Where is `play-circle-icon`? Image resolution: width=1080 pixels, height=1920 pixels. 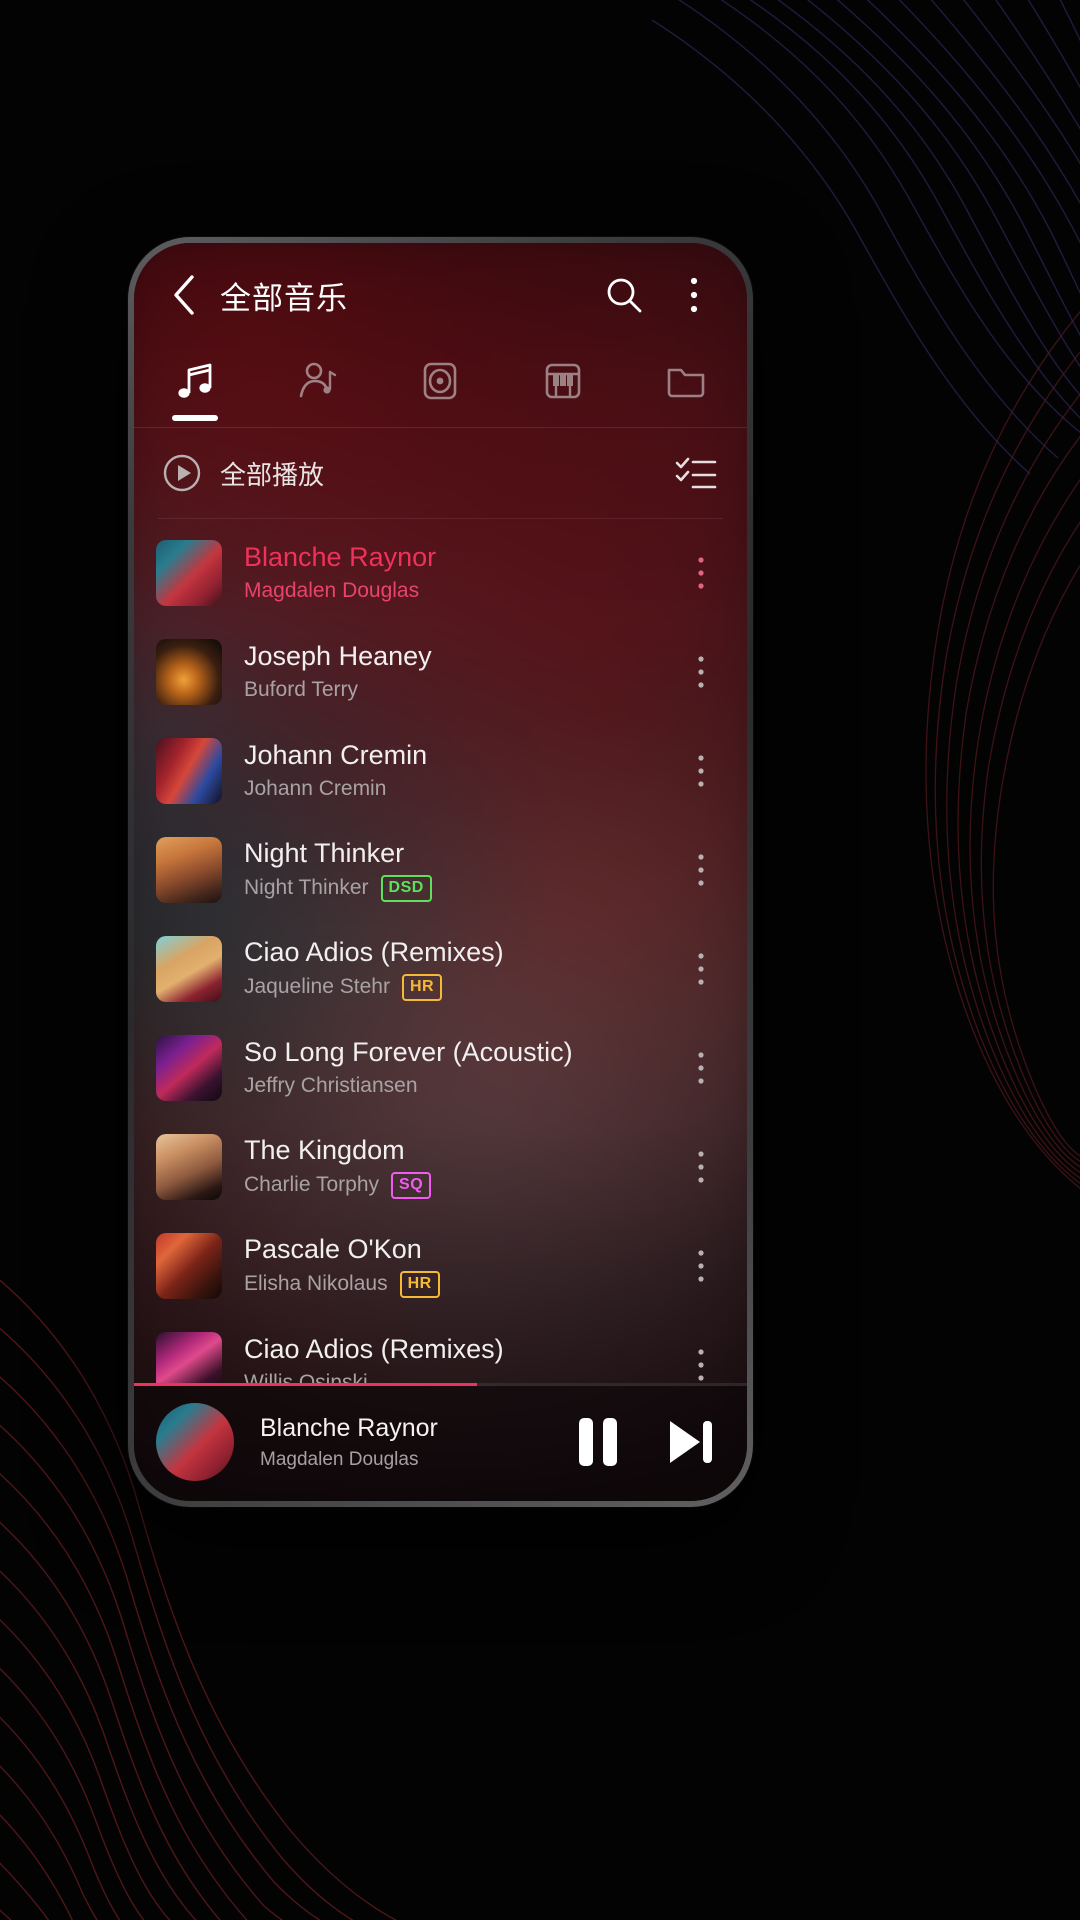
play-circle-icon is located at coordinates (182, 473).